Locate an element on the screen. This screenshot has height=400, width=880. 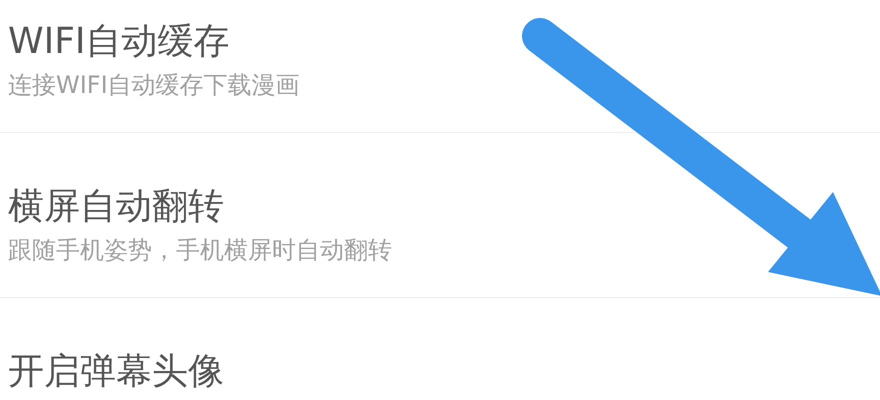
setting-title: 横屏自动翻转 is located at coordinates (116, 207).